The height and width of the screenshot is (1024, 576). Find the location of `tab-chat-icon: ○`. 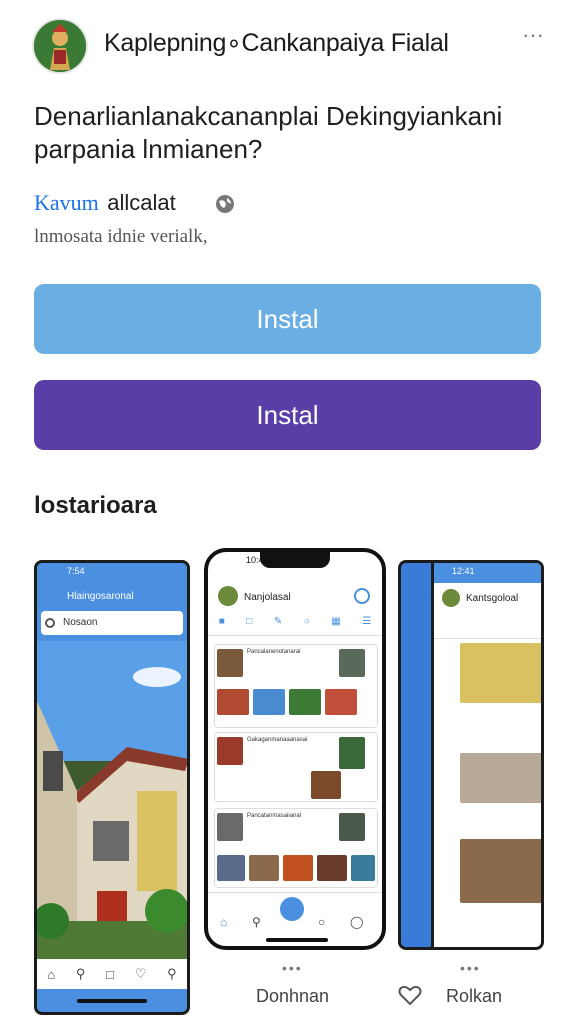

tab-chat-icon: ○ is located at coordinates (307, 625).